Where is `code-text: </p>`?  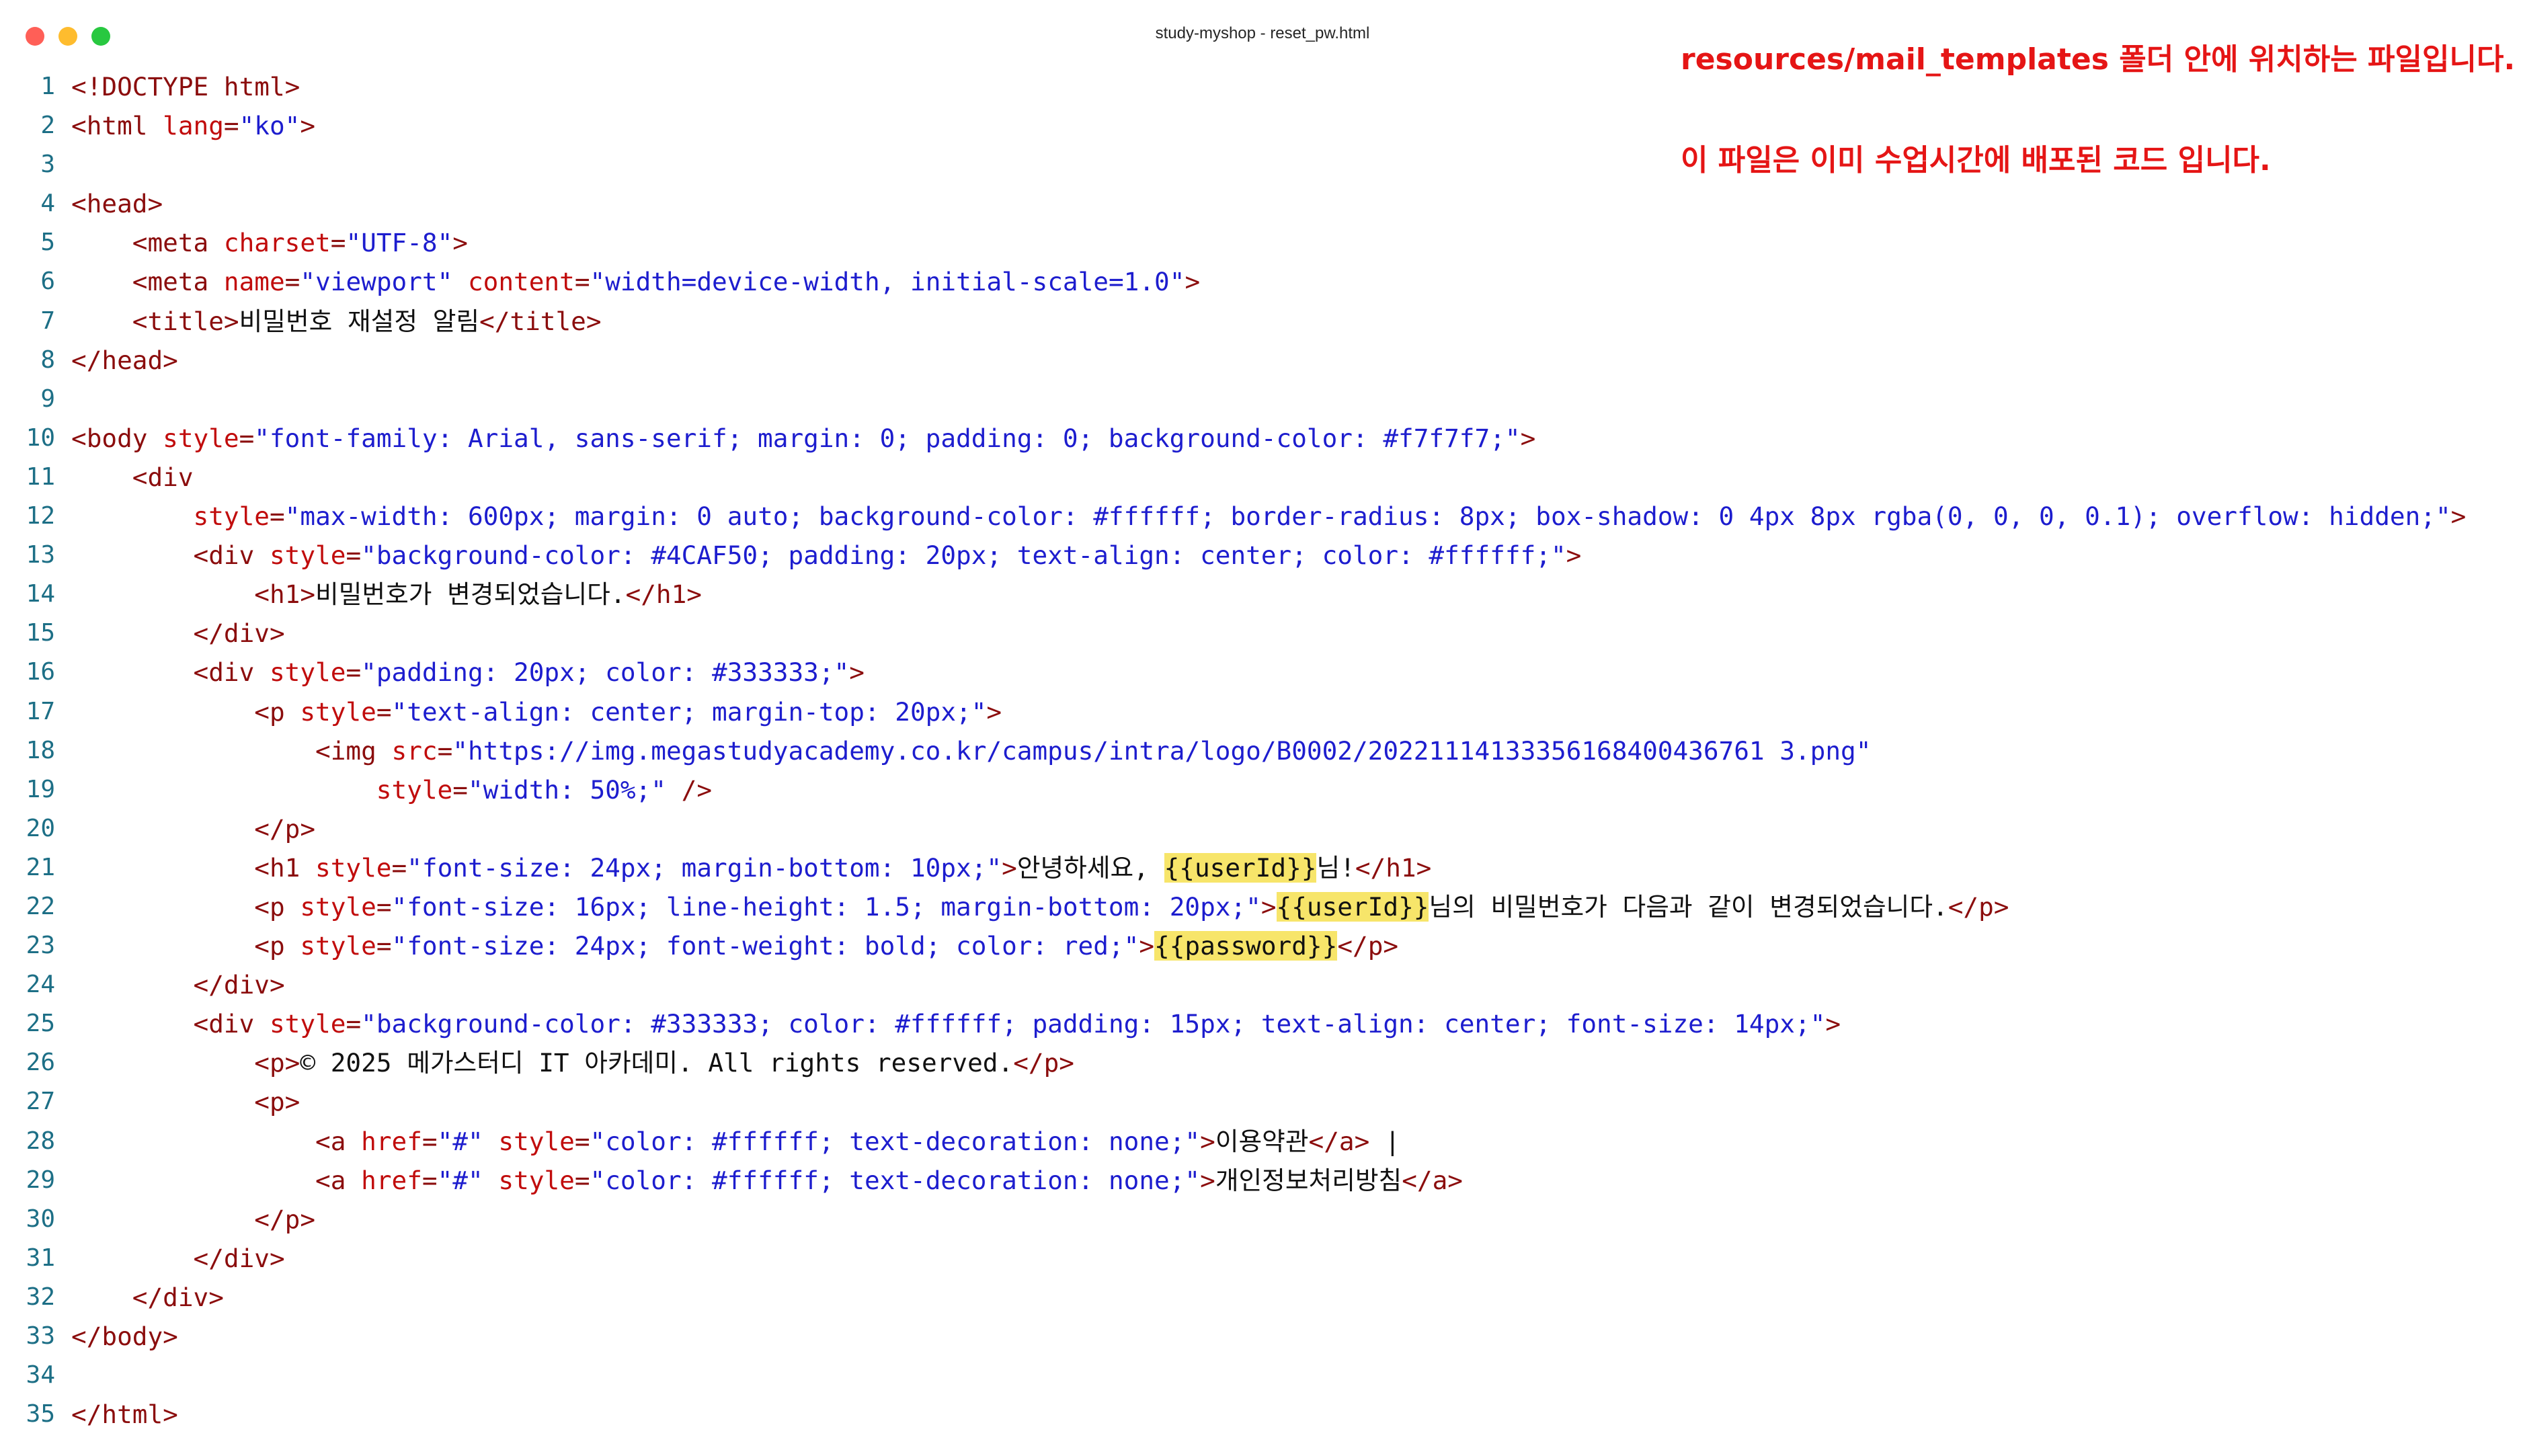
code-text: </p> is located at coordinates (193, 829).